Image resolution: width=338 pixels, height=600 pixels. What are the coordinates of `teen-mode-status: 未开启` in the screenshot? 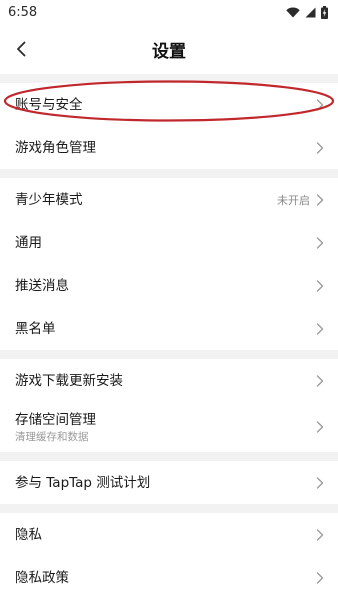 It's located at (293, 200).